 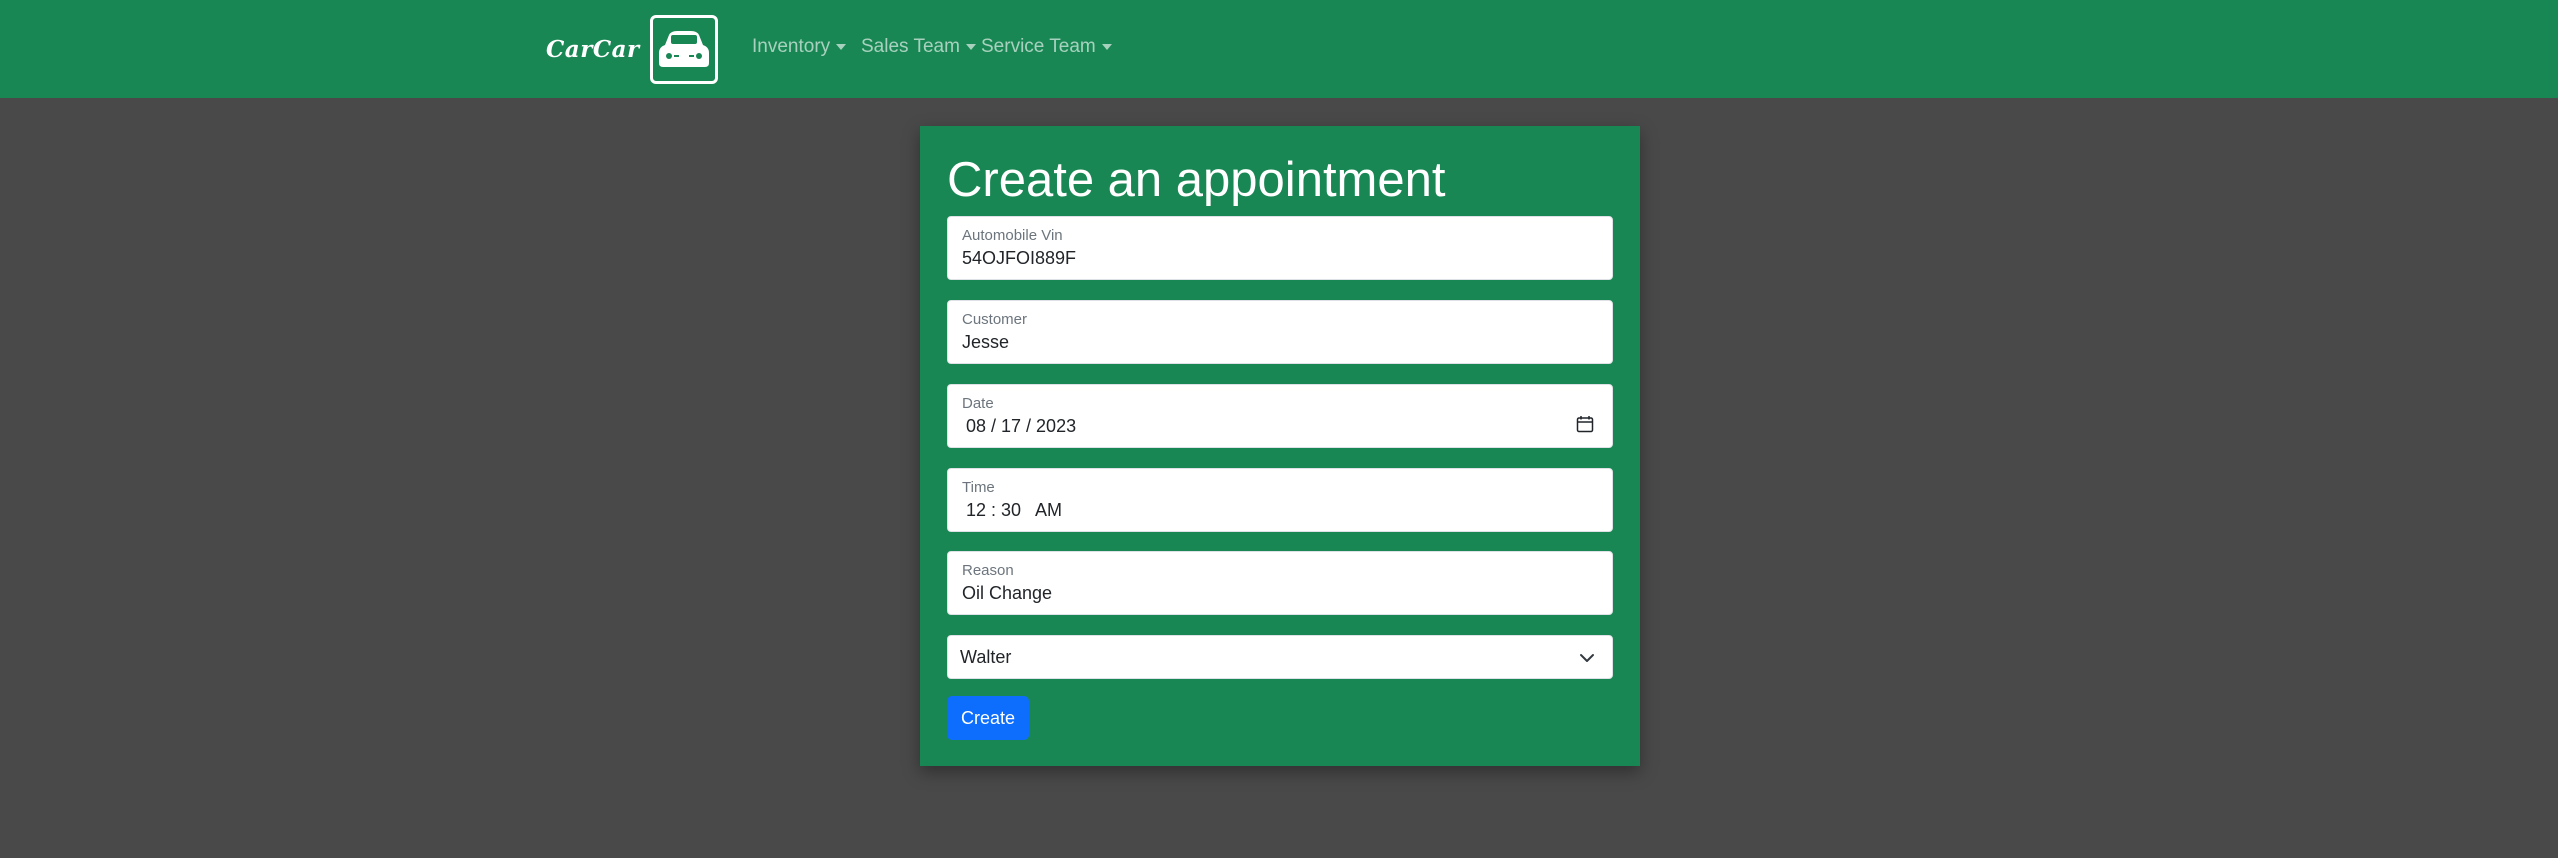 I want to click on nav-inventory-dropdown: Inventory, so click(x=799, y=47).